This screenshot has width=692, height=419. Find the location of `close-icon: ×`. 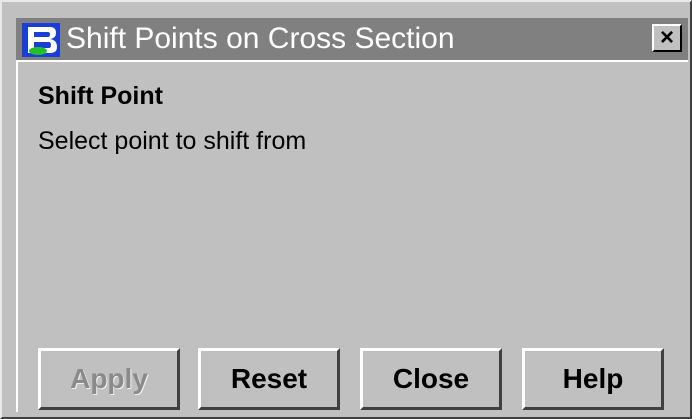

close-icon: × is located at coordinates (666, 37).